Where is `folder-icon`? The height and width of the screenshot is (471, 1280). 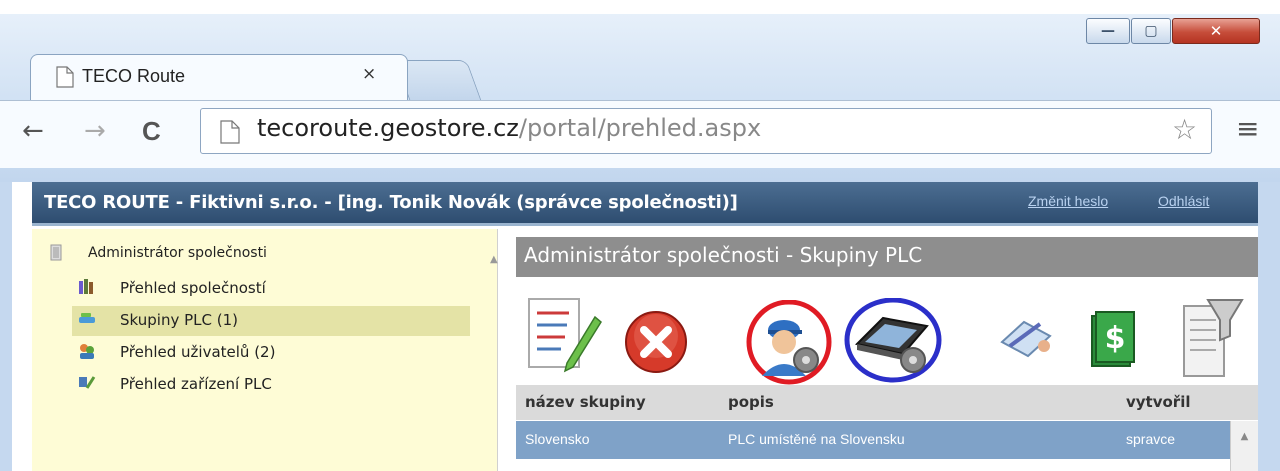 folder-icon is located at coordinates (56, 252).